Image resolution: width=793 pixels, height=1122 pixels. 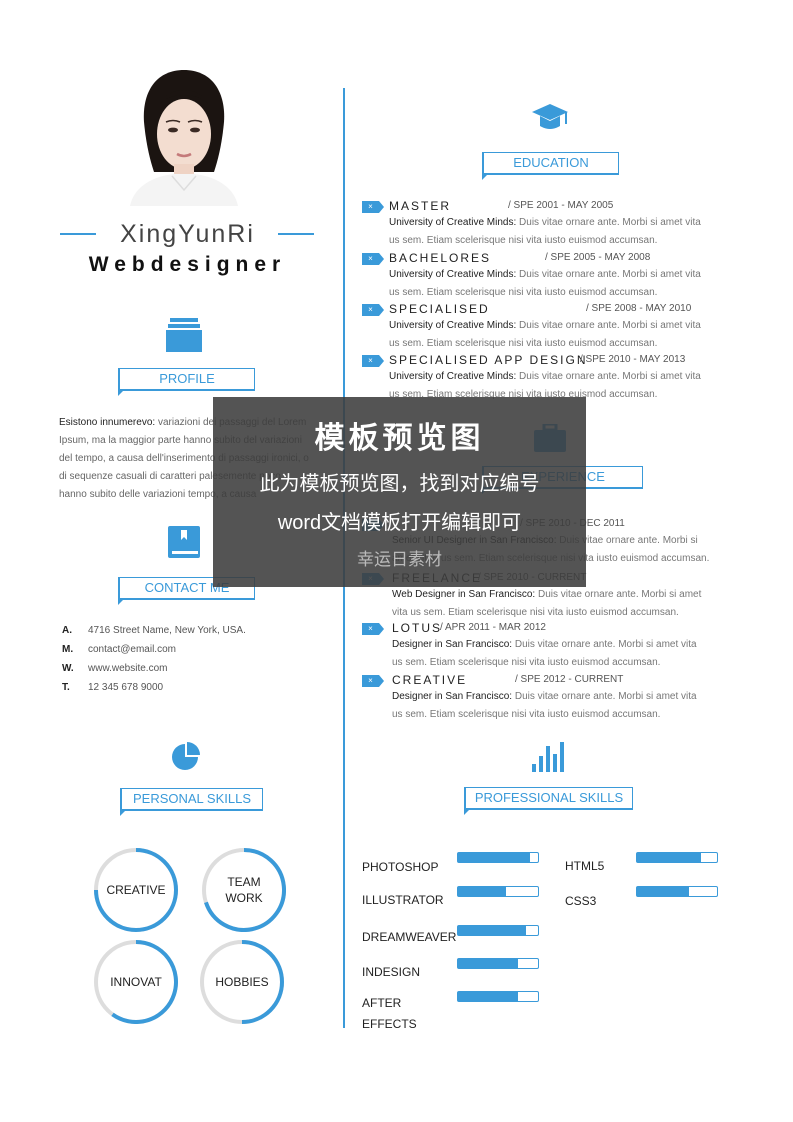 What do you see at coordinates (633, 359) in the screenshot?
I see `entry-date: / SPE 2010 - MAY 2013` at bounding box center [633, 359].